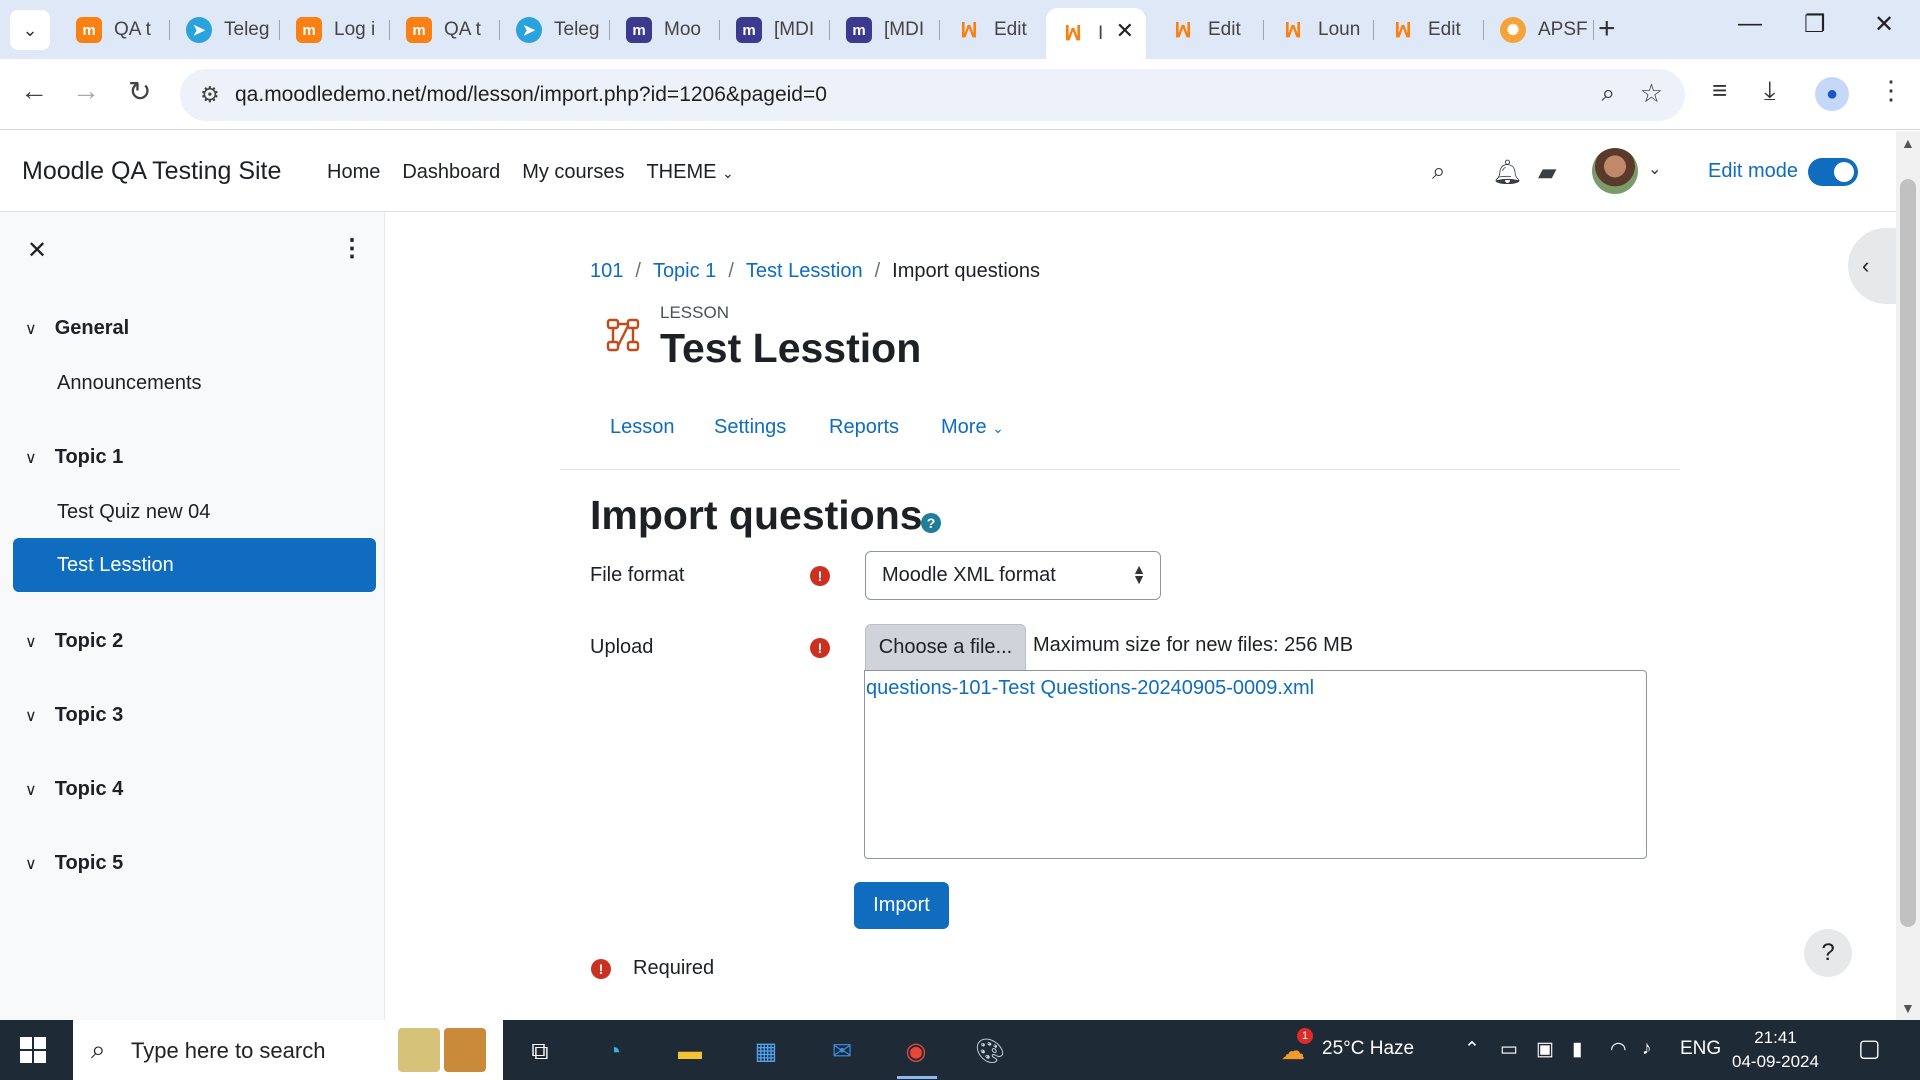  What do you see at coordinates (766, 1052) in the screenshot?
I see `microsoft-store-icon: ▦` at bounding box center [766, 1052].